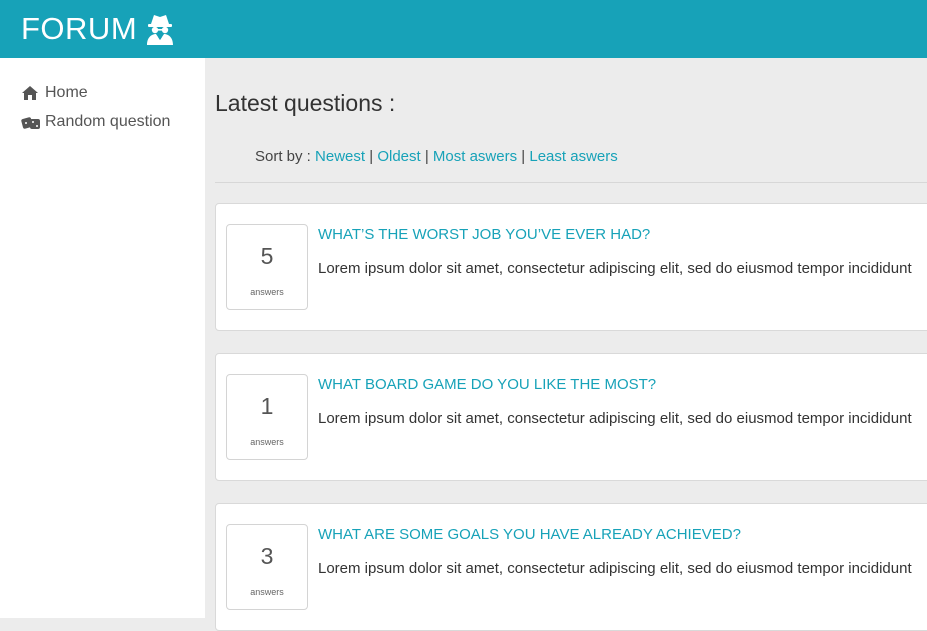 The image size is (927, 631). What do you see at coordinates (305, 103) in the screenshot?
I see `page-title: Latest questions :` at bounding box center [305, 103].